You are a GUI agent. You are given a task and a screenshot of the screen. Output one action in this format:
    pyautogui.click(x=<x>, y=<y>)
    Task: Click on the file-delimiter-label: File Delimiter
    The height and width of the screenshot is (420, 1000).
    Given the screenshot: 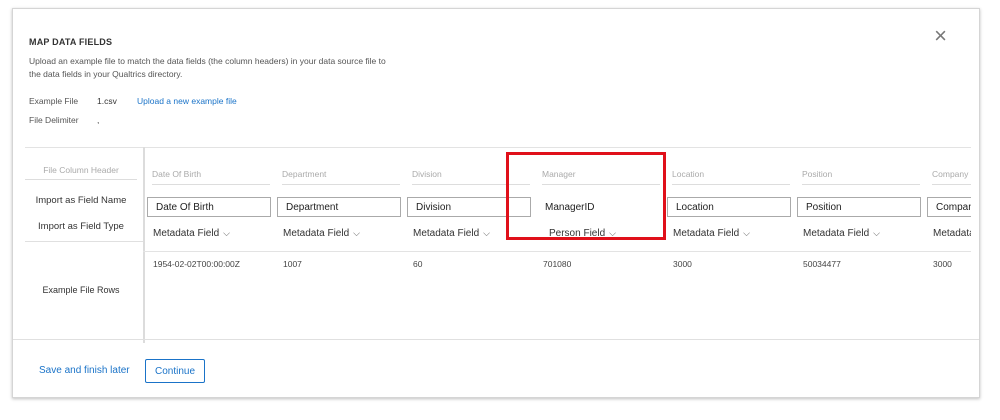 What is the action you would take?
    pyautogui.click(x=54, y=120)
    